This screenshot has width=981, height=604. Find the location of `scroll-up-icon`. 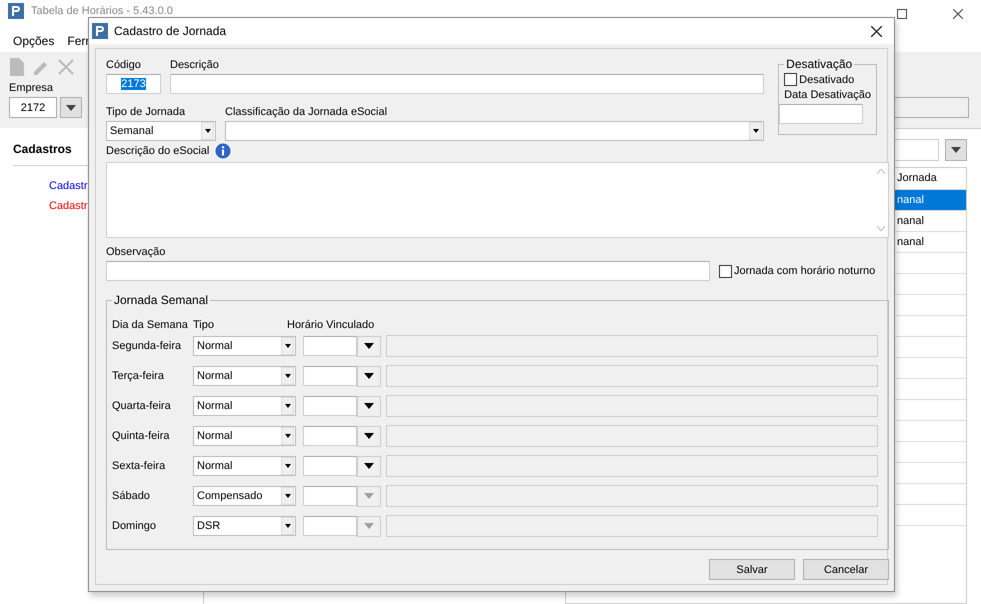

scroll-up-icon is located at coordinates (881, 171).